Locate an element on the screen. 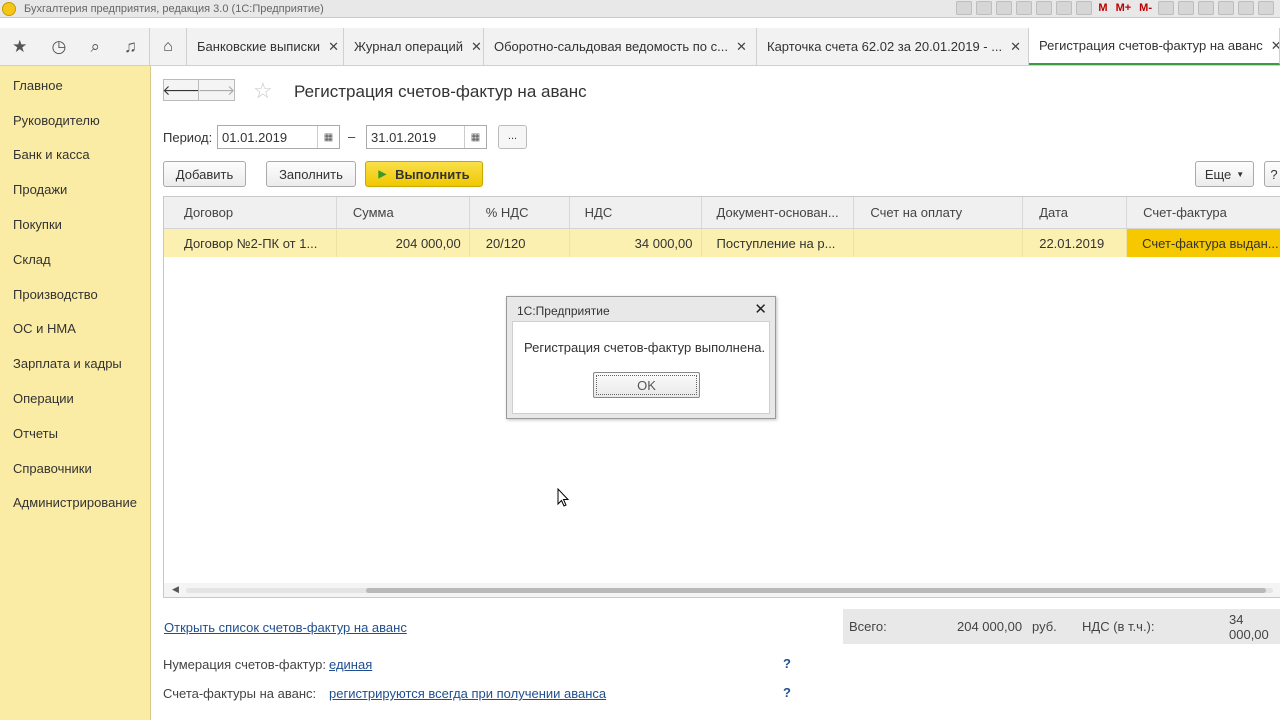 This screenshot has height=720, width=1280. more-button: Еще ▼ is located at coordinates (1224, 174).